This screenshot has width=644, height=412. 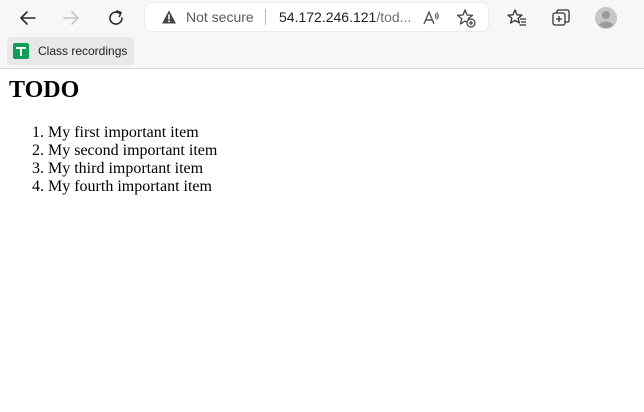 I want to click on add-favorite-star-icon, so click(x=466, y=18).